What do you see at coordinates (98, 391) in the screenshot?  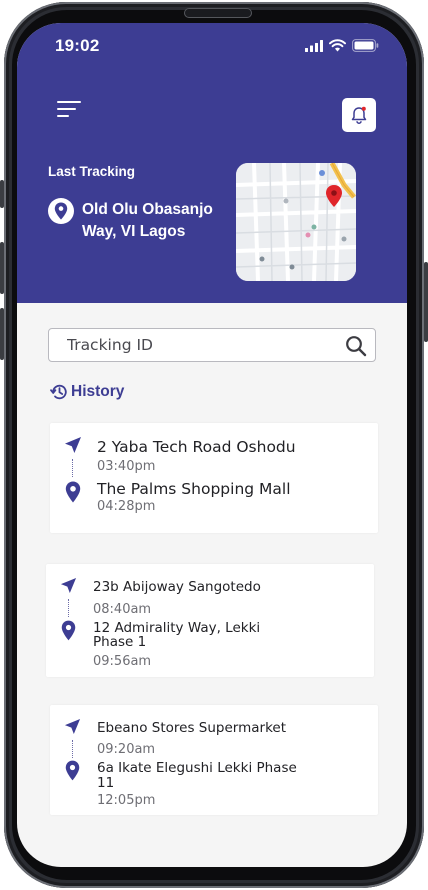 I see `history-label: History` at bounding box center [98, 391].